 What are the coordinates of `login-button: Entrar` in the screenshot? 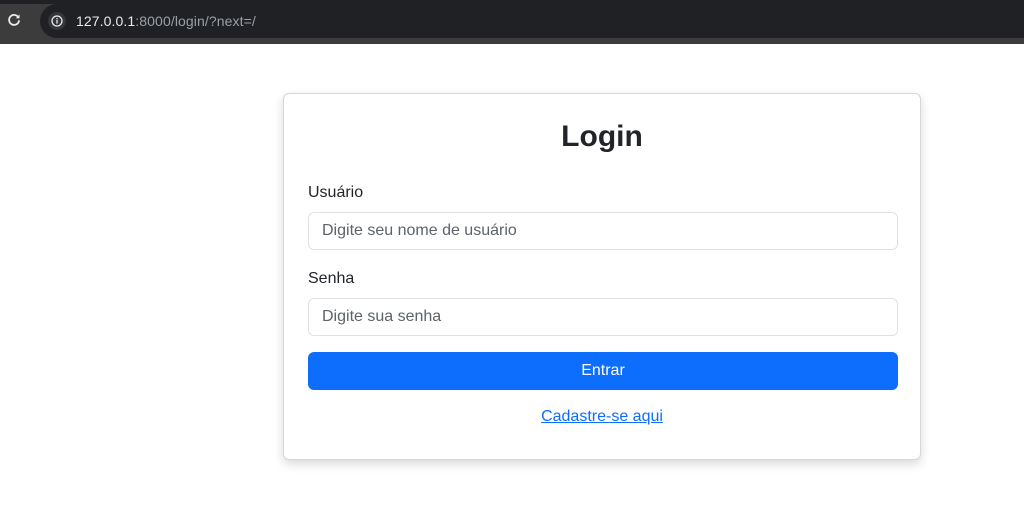 It's located at (603, 371).